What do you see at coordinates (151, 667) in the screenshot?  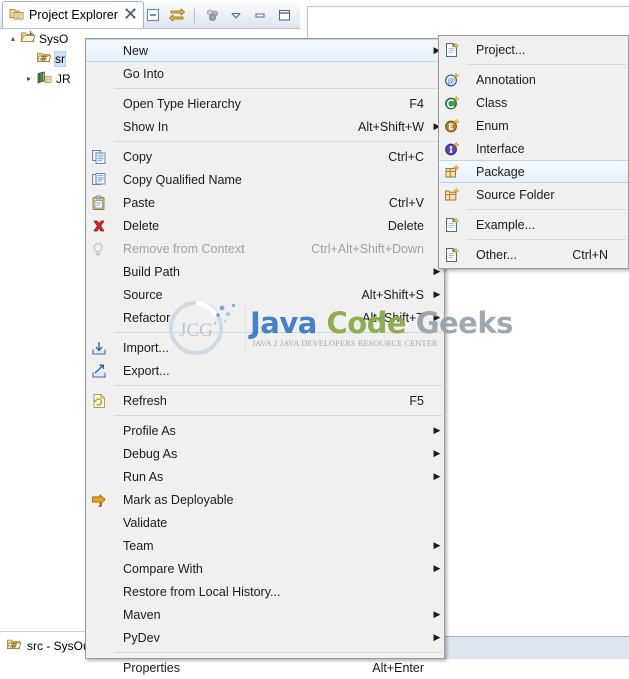 I see `menu-item-label: Properties` at bounding box center [151, 667].